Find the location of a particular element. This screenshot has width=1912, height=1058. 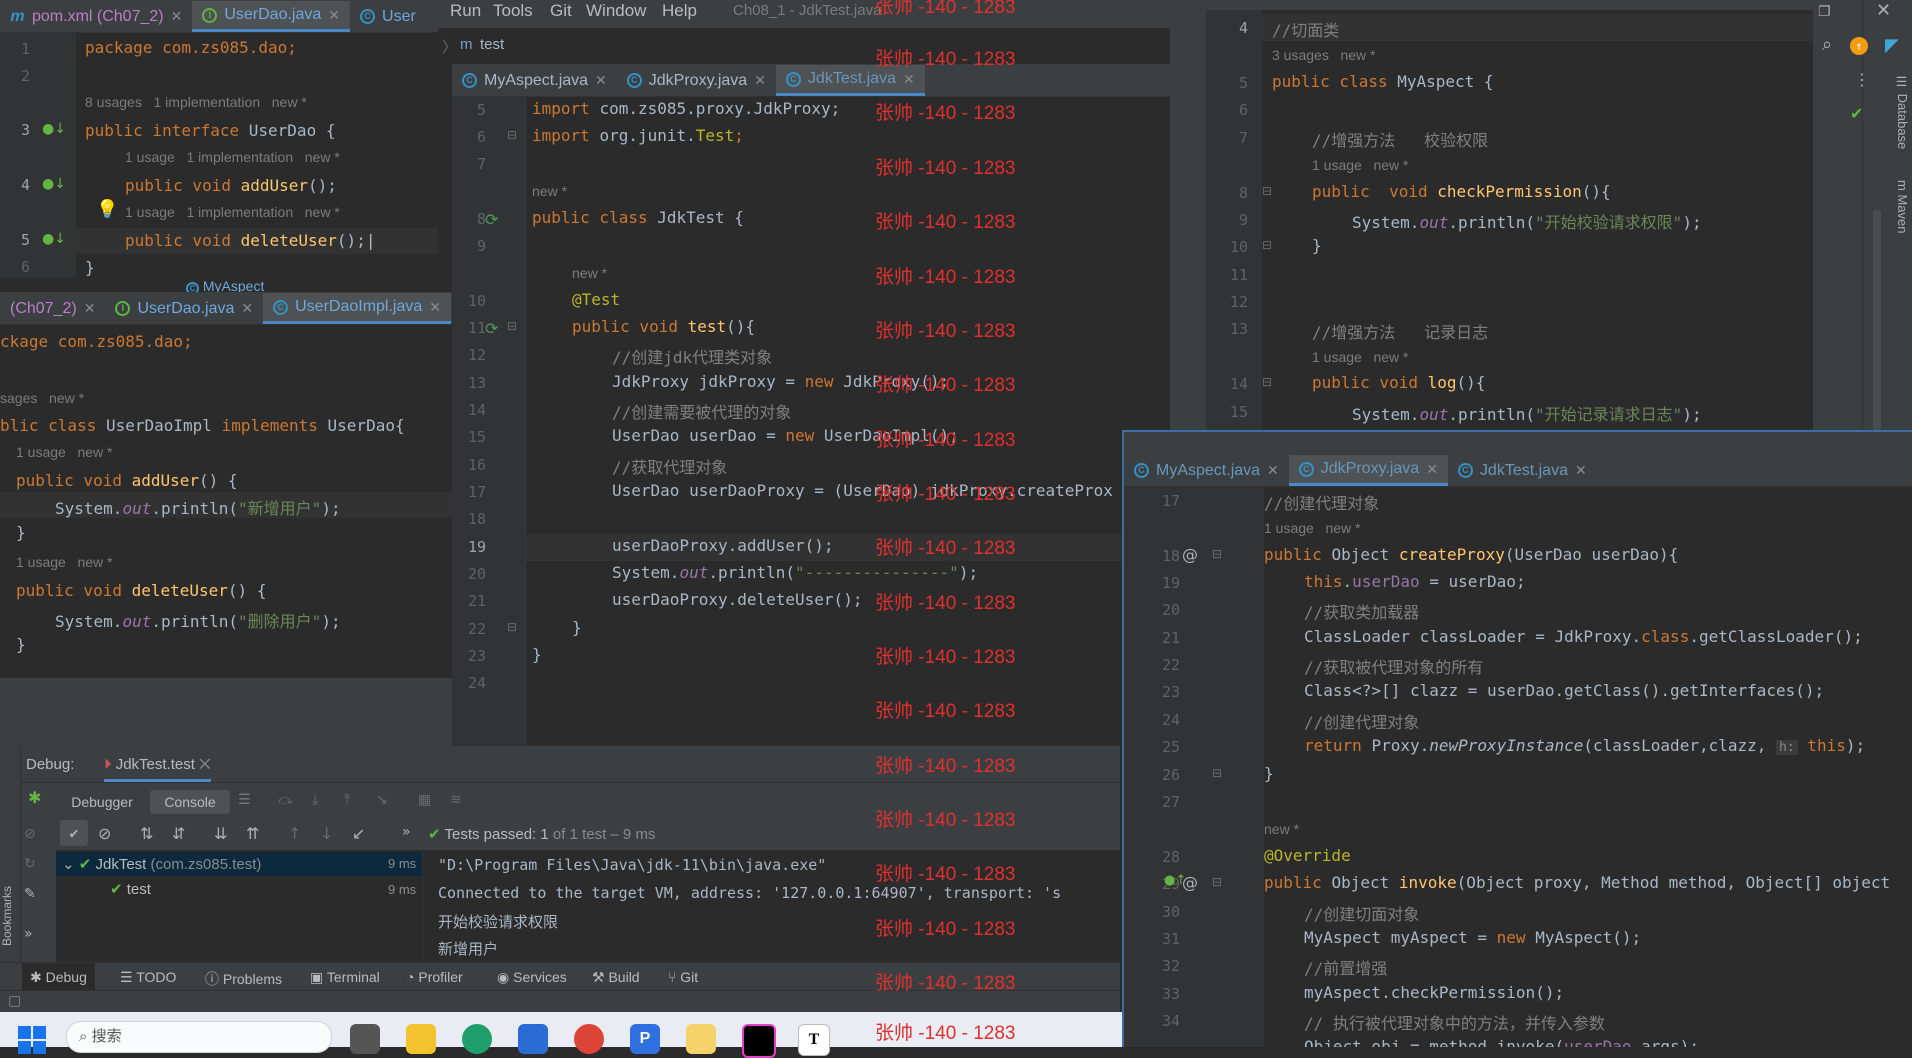

maven-tool: m Maven is located at coordinates (1899, 220).